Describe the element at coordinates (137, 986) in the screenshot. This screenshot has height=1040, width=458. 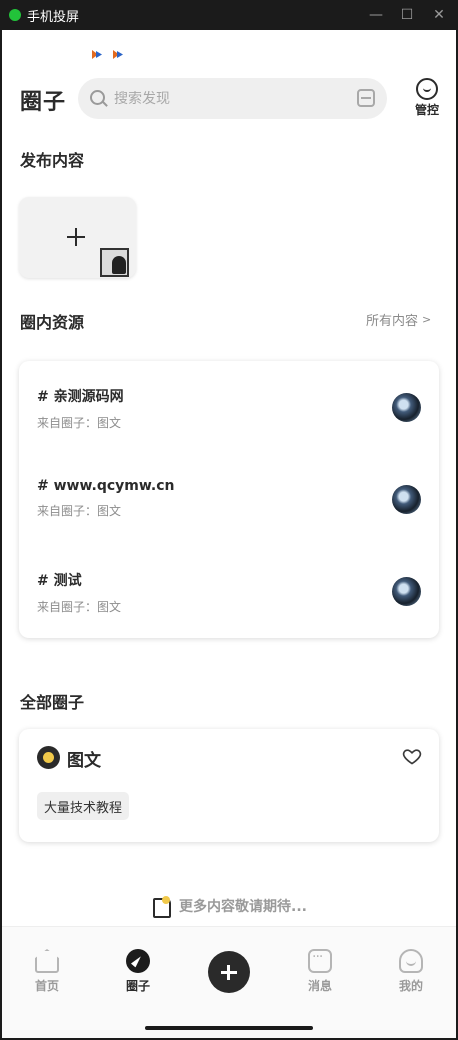
I see `tab-label: 圈子` at that location.